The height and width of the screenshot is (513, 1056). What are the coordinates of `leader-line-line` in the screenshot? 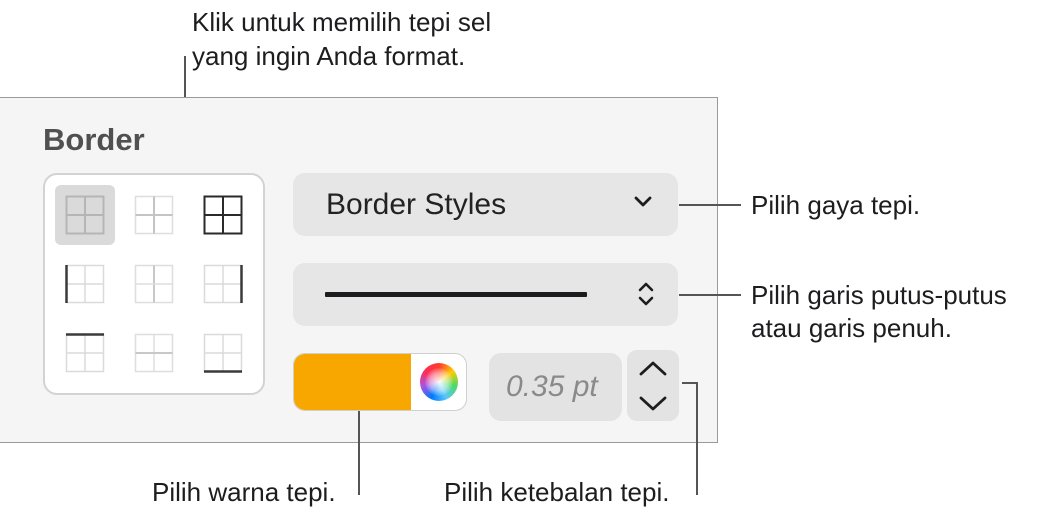 It's located at (710, 295).